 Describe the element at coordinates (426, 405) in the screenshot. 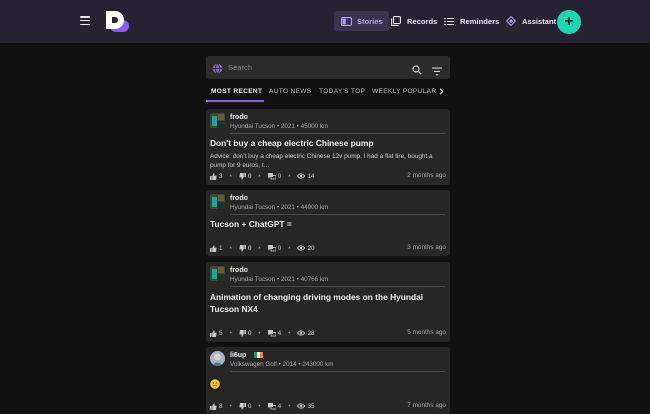

I see `post-timestamp: 7 months ago` at that location.